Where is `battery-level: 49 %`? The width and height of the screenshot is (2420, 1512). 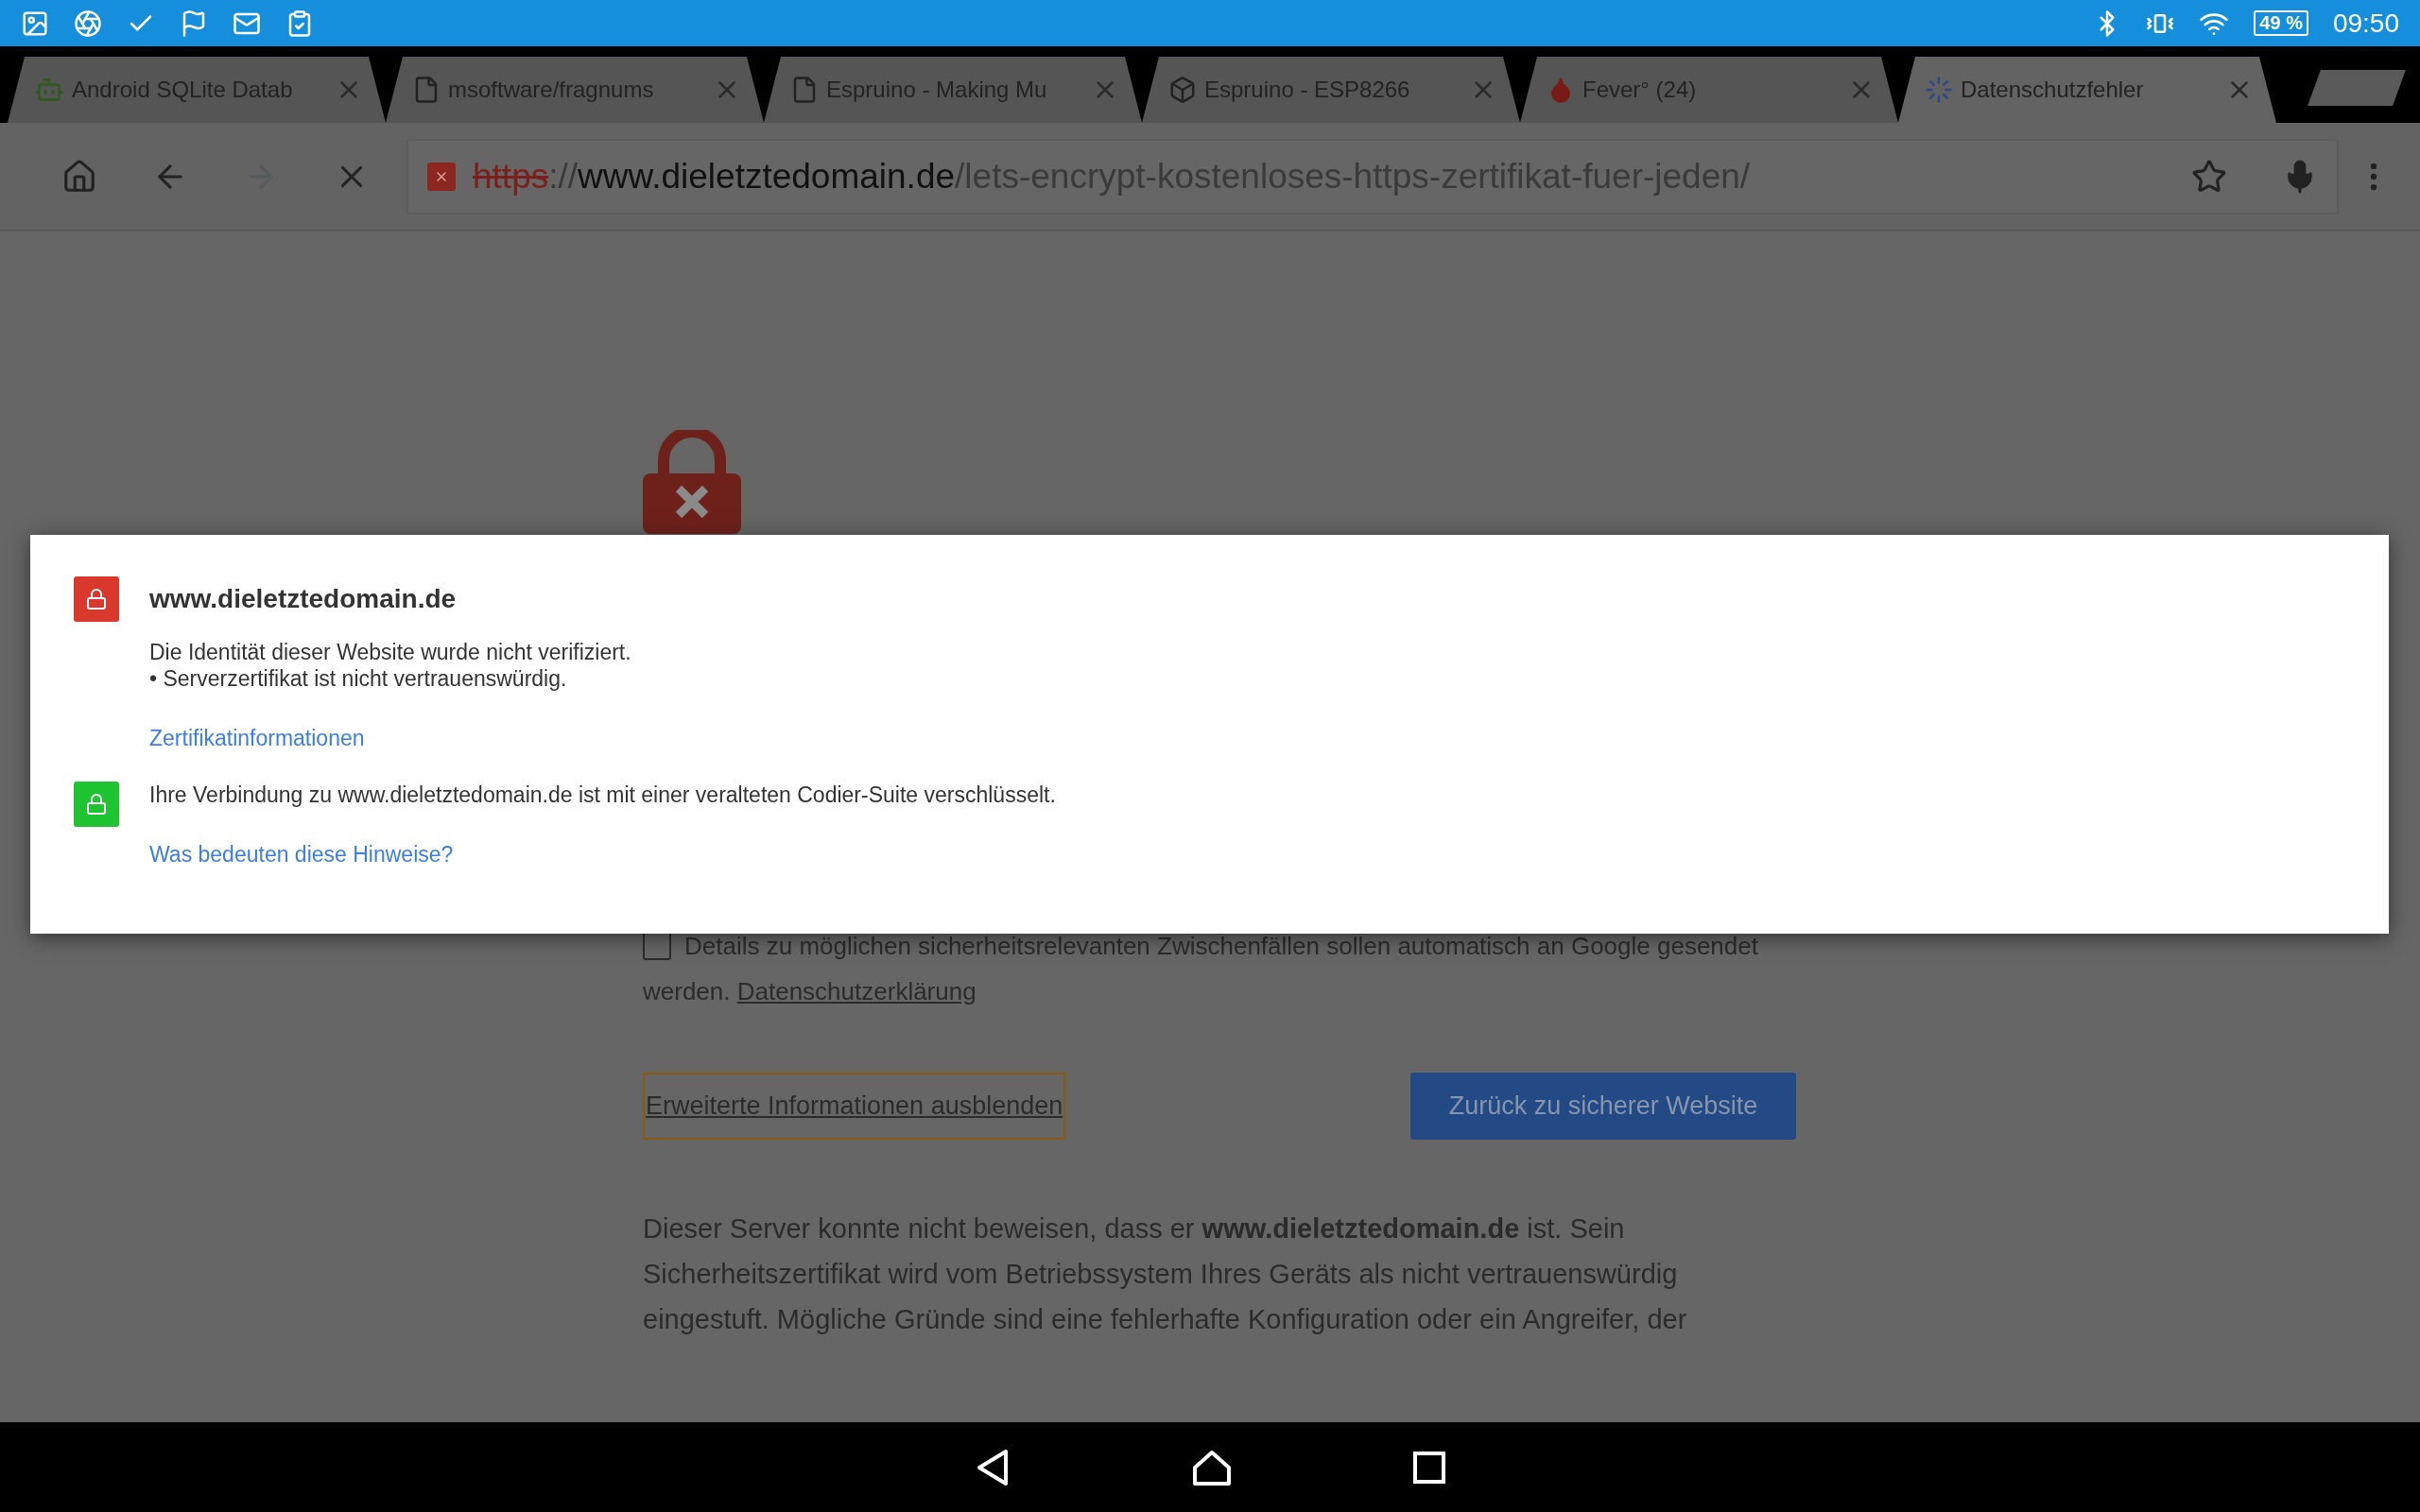 battery-level: 49 % is located at coordinates (2281, 23).